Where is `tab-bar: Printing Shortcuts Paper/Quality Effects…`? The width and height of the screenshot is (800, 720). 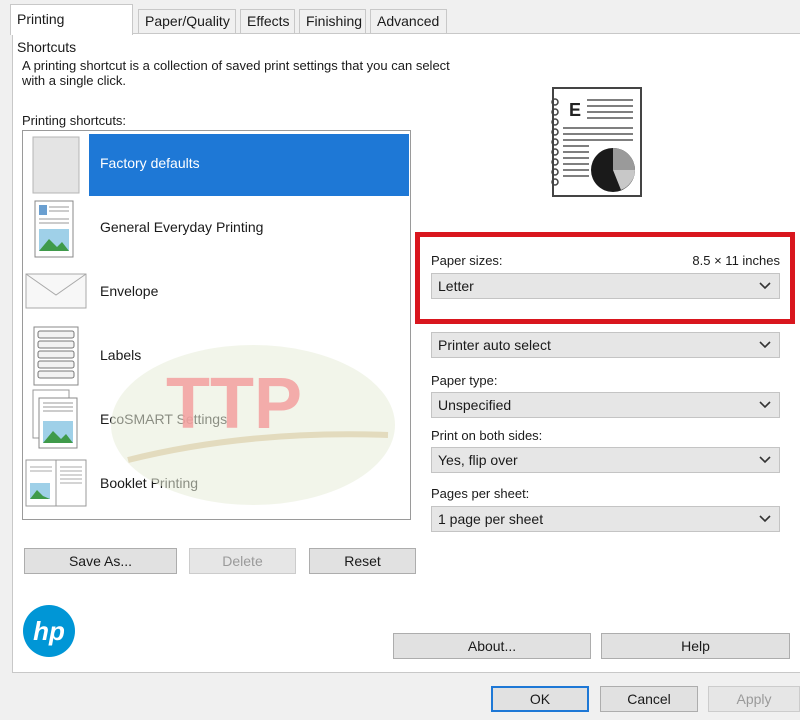 tab-bar: Printing Shortcuts Paper/Quality Effects… is located at coordinates (400, 27).